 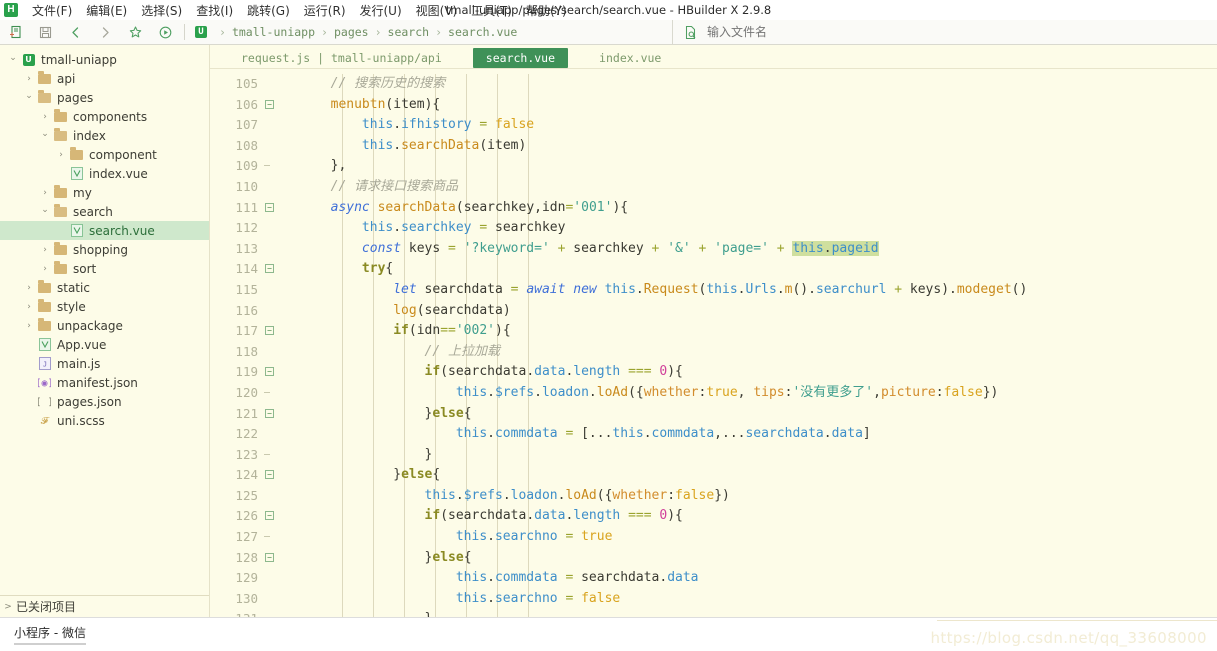 What do you see at coordinates (246, 145) in the screenshot?
I see `line-number-value: 108` at bounding box center [246, 145].